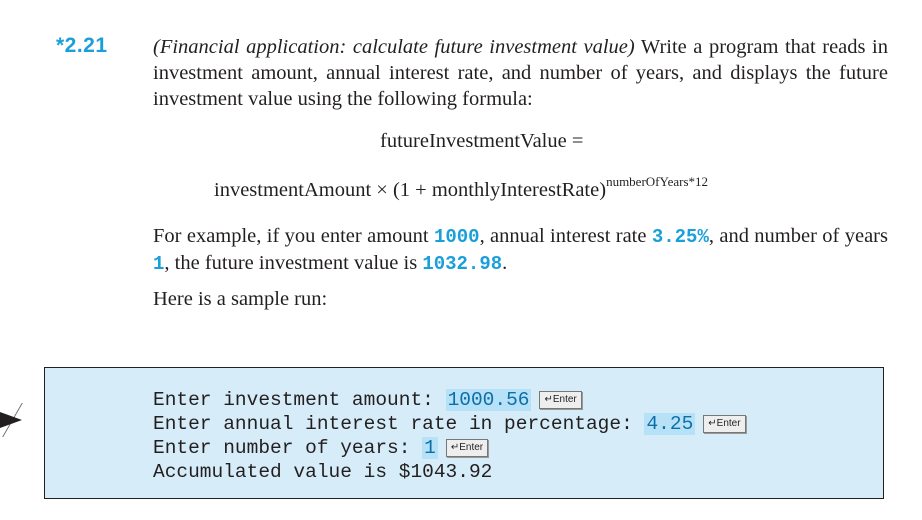 Image resolution: width=922 pixels, height=520 pixels. I want to click on example-text: , annual interest rate, so click(565, 236).